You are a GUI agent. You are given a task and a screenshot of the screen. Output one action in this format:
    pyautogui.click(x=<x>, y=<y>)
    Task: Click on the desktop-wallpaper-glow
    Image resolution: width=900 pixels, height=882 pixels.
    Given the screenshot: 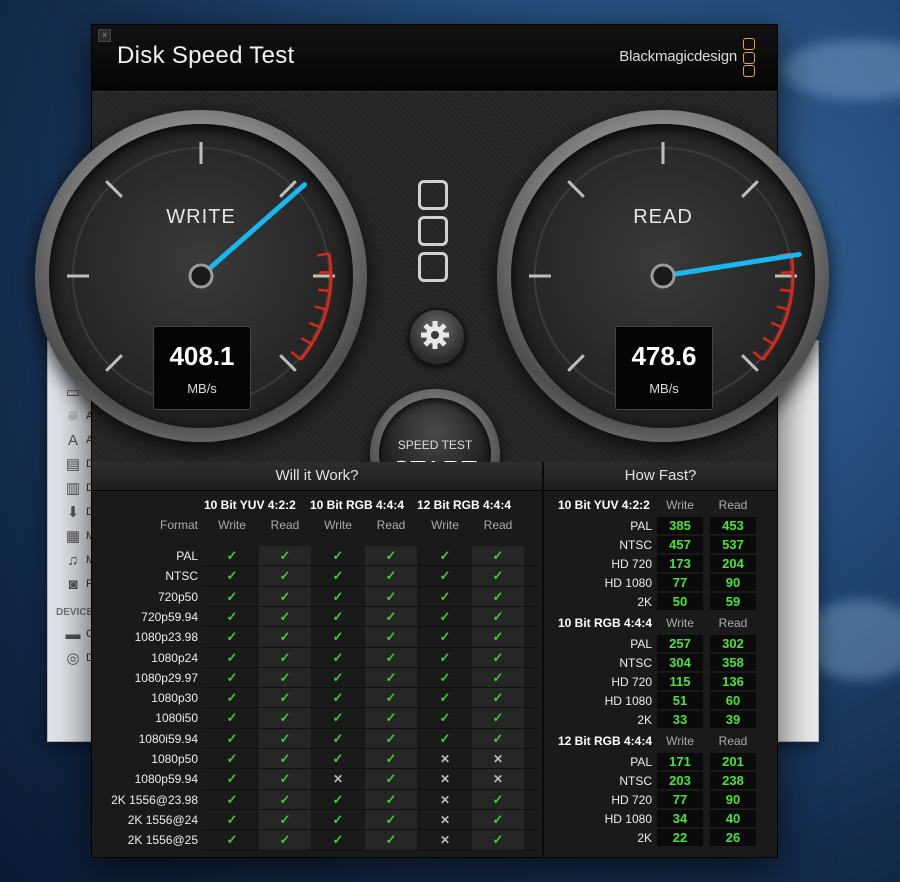 What is the action you would take?
    pyautogui.click(x=840, y=70)
    